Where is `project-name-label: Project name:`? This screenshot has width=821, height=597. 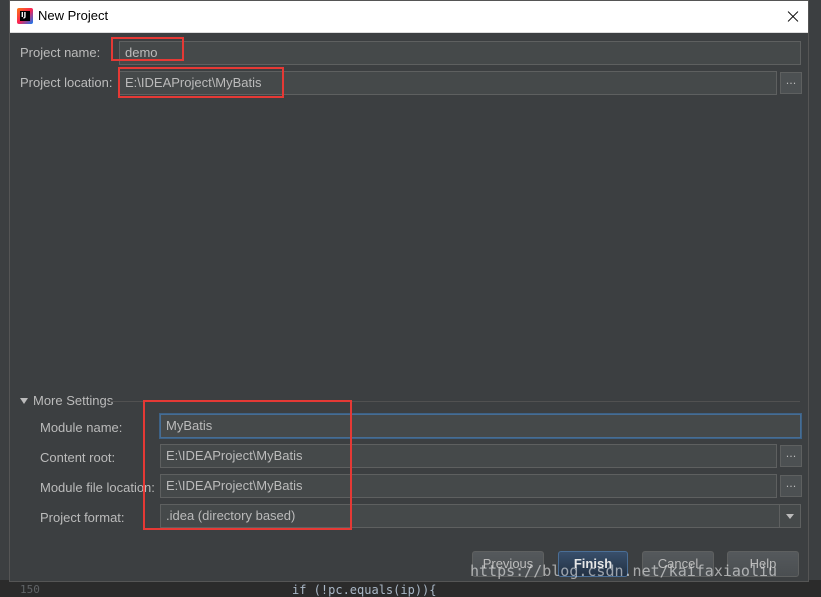
project-name-label: Project name: is located at coordinates (60, 52).